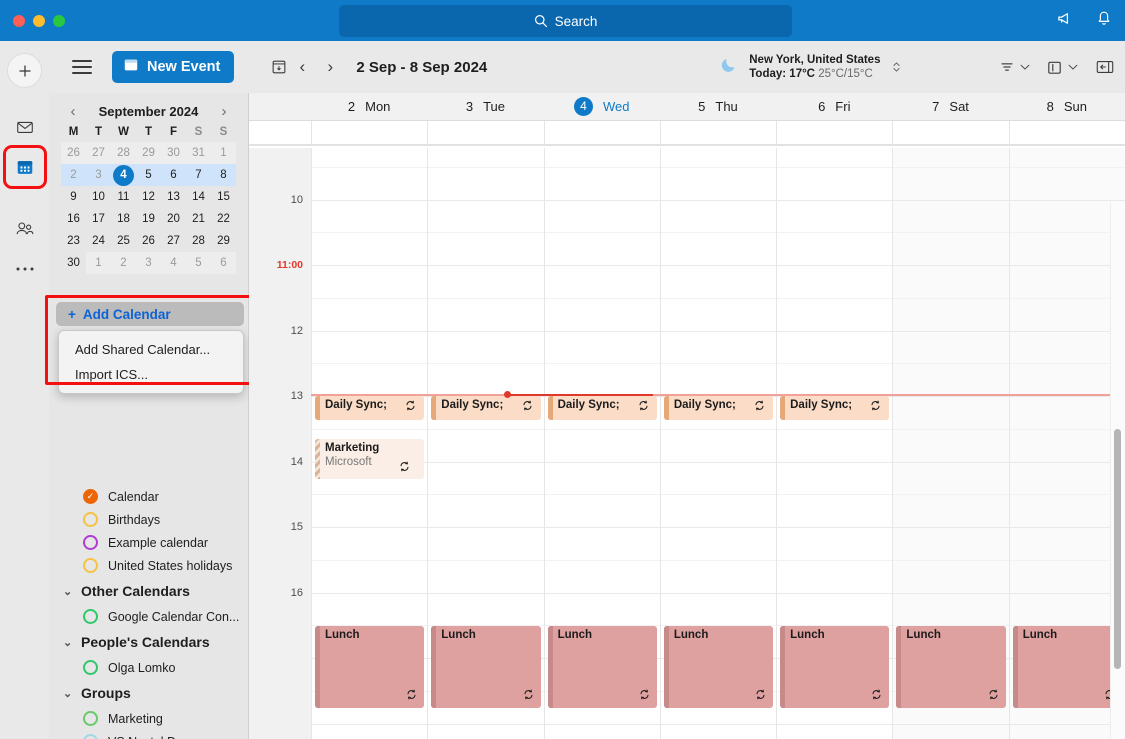 The image size is (1125, 739). Describe the element at coordinates (123, 241) in the screenshot. I see `mini-calendar-day: 25` at that location.